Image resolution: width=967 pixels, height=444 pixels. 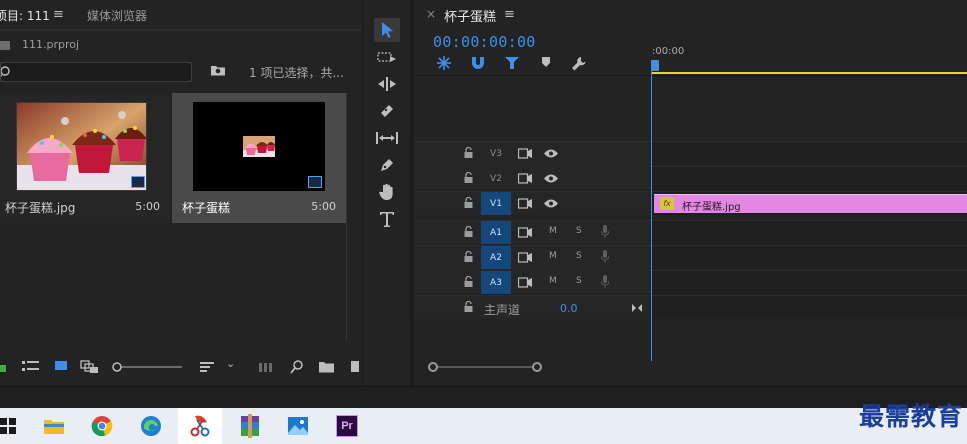 I want to click on playhead-timecode: 00:00:00:00, so click(x=484, y=42).